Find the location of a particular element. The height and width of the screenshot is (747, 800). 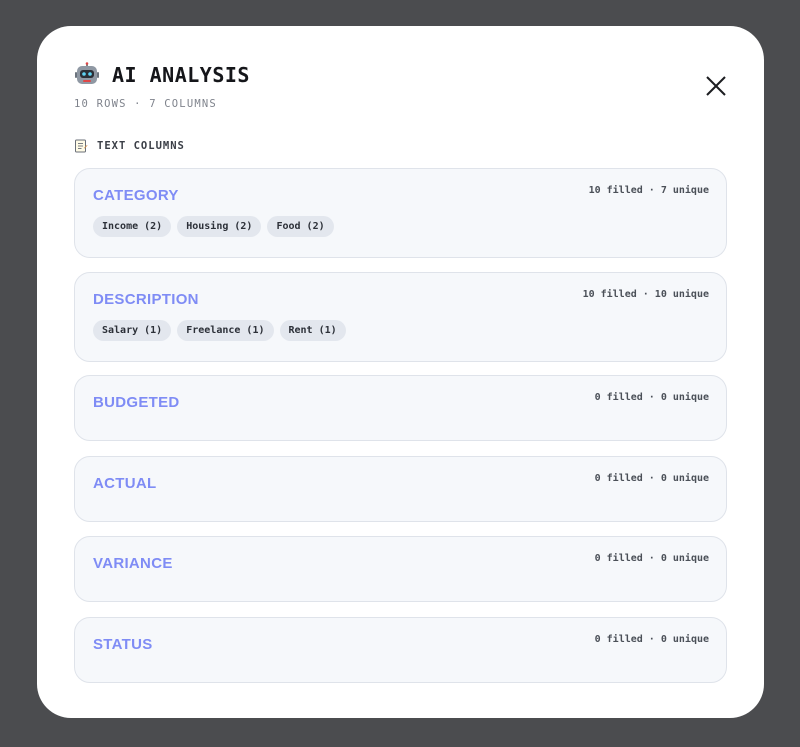

value-chips: Income (2) Housing (2) Food (2) is located at coordinates (213, 226).